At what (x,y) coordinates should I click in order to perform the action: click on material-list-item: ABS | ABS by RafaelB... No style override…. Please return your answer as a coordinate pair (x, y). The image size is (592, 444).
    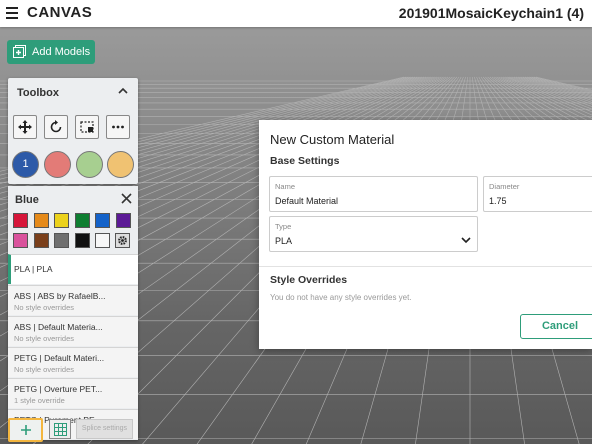
    Looking at the image, I should click on (73, 300).